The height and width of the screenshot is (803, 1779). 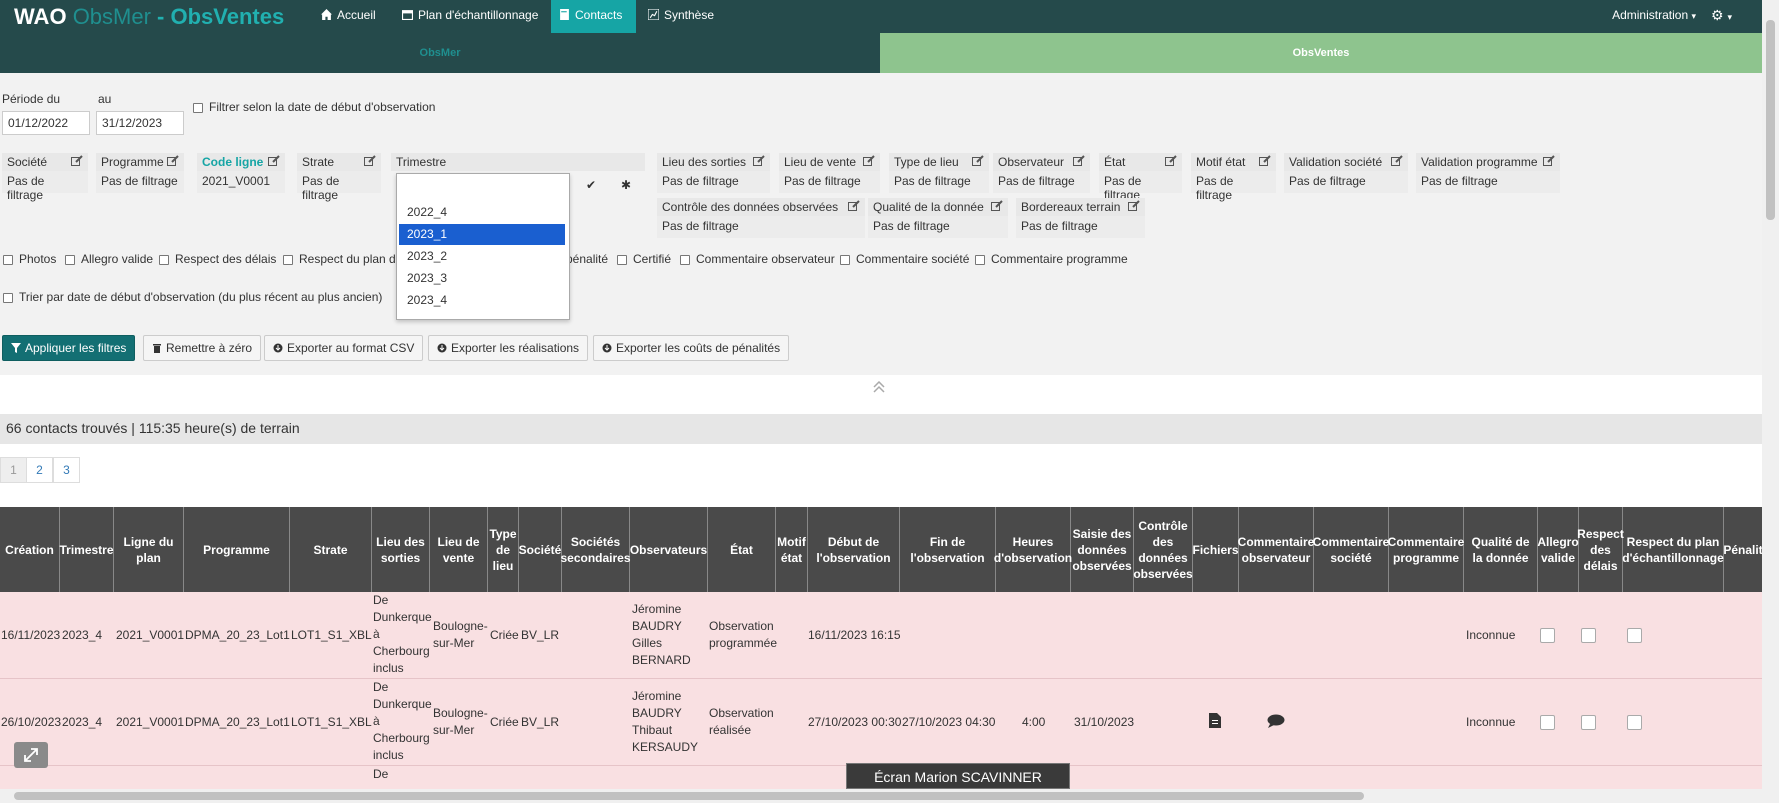 I want to click on horizontal-scrollbar, so click(x=881, y=796).